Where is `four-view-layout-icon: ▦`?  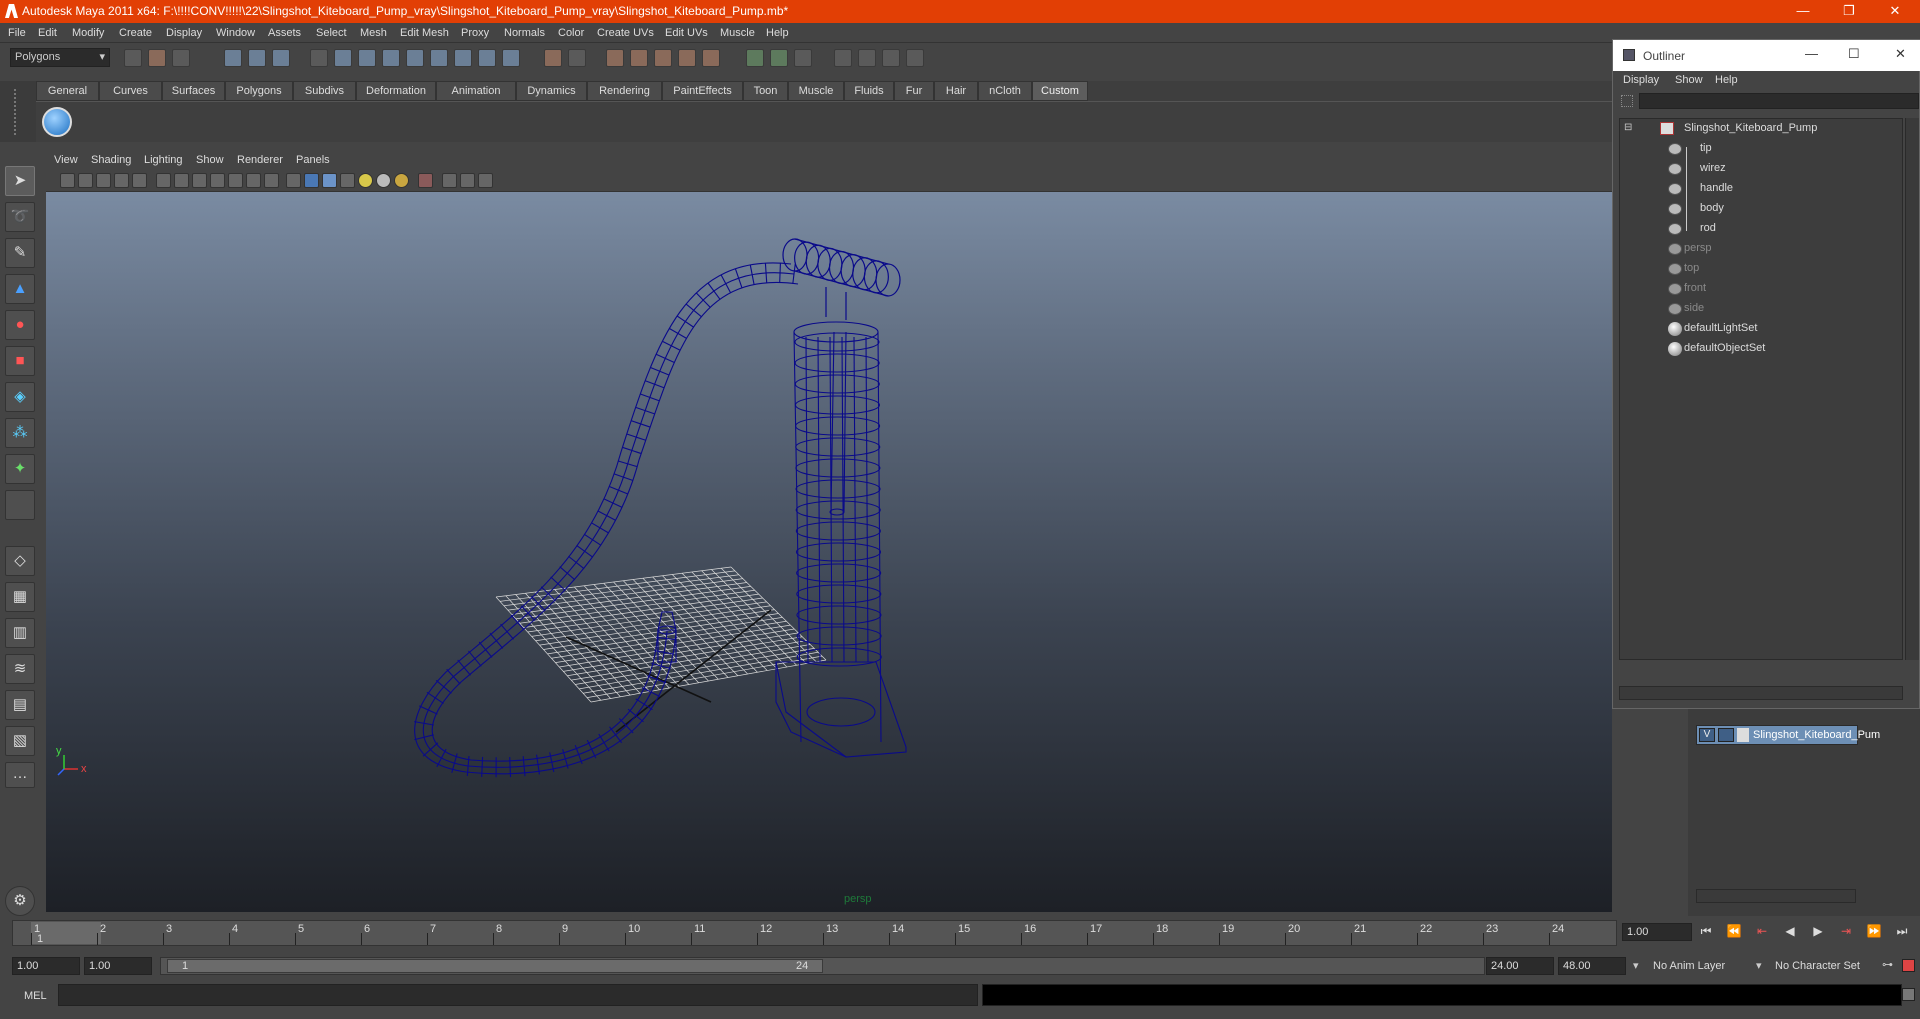 four-view-layout-icon: ▦ is located at coordinates (20, 597).